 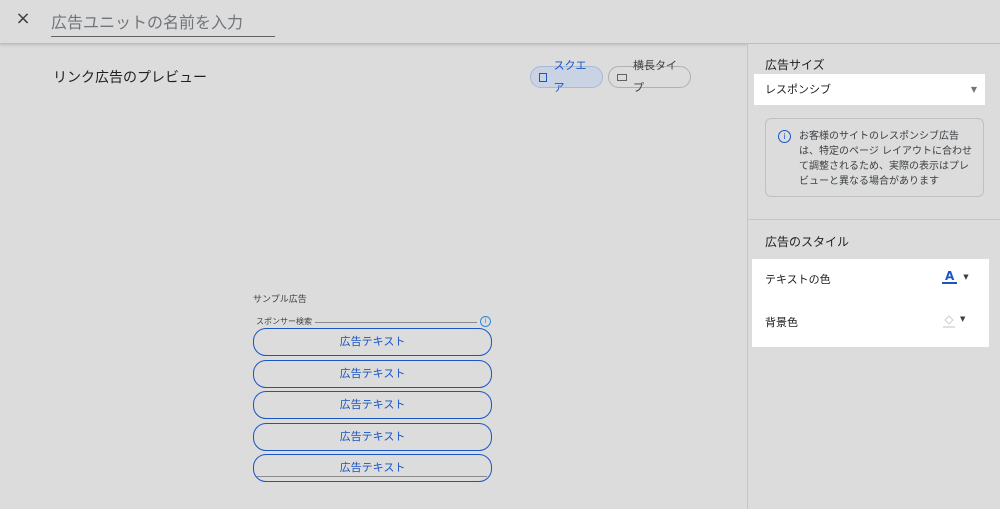 I want to click on wide-rectangle-icon, so click(x=622, y=77).